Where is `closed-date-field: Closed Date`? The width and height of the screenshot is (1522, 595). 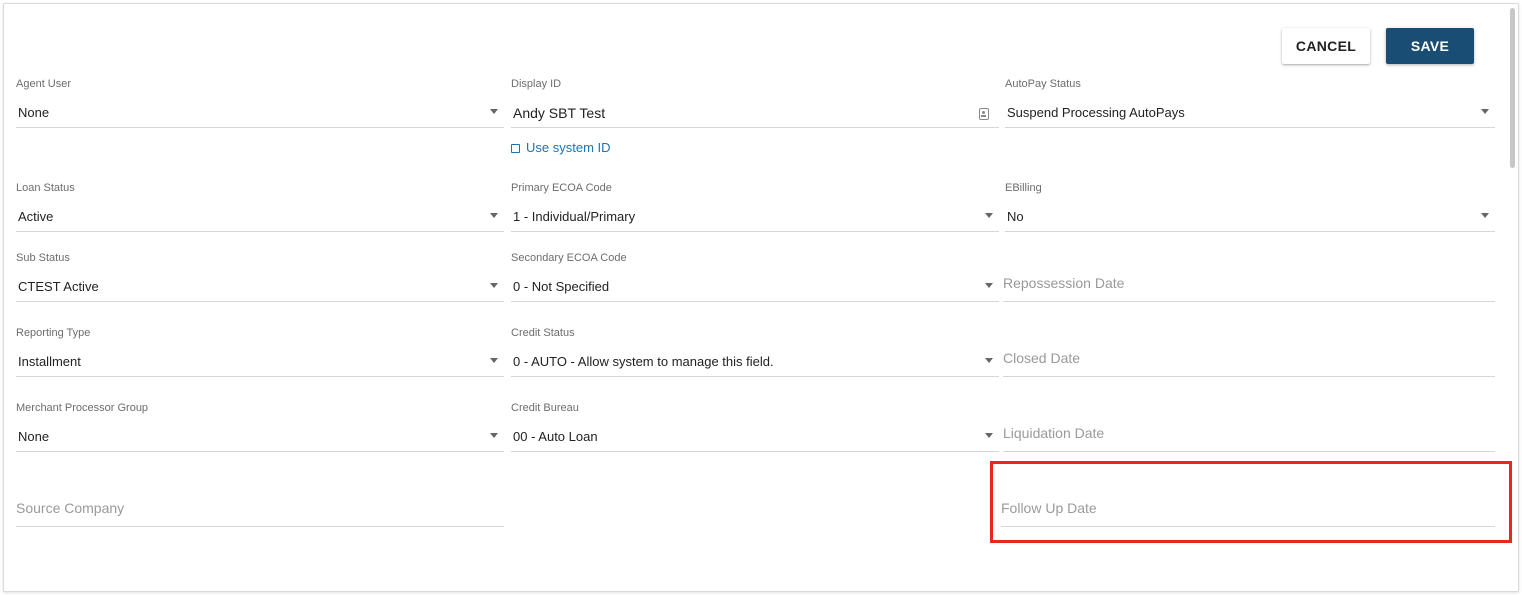 closed-date-field: Closed Date is located at coordinates (1249, 352).